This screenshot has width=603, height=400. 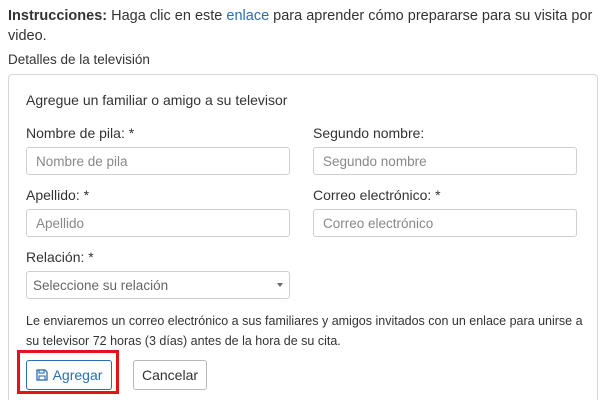 What do you see at coordinates (68, 372) in the screenshot?
I see `add-button-highlight` at bounding box center [68, 372].